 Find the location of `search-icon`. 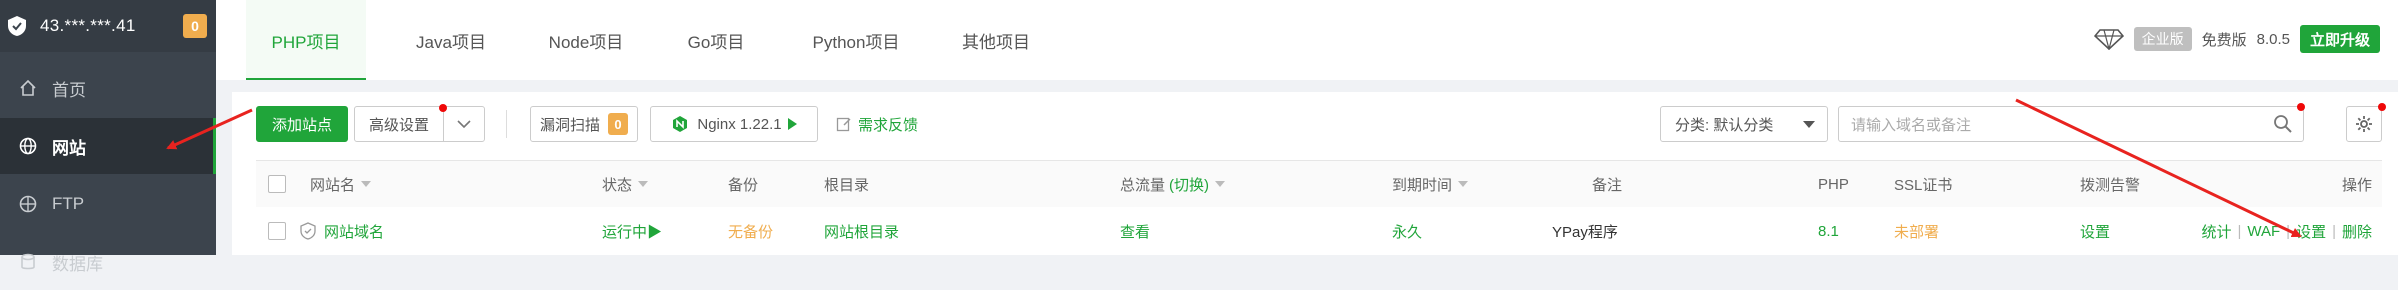

search-icon is located at coordinates (2283, 124).